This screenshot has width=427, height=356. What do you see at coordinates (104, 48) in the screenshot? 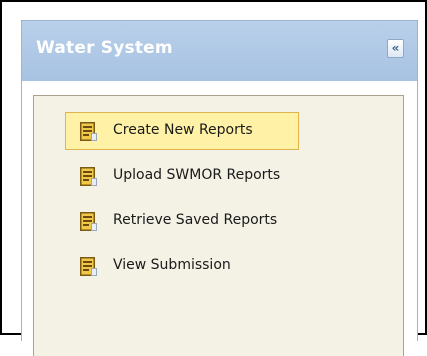
I see `panel-title: Water System` at bounding box center [104, 48].